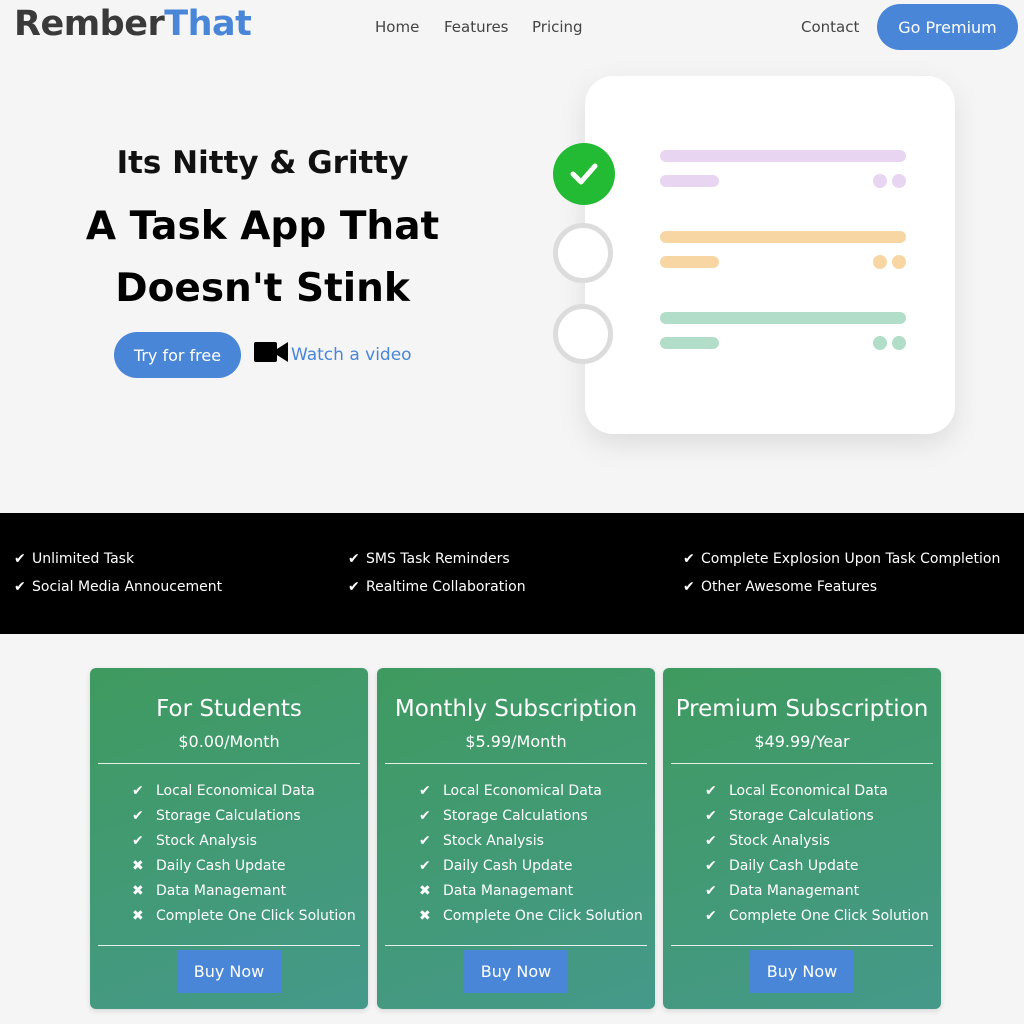 The width and height of the screenshot is (1024, 1024). I want to click on checkmark-icon, so click(584, 174).